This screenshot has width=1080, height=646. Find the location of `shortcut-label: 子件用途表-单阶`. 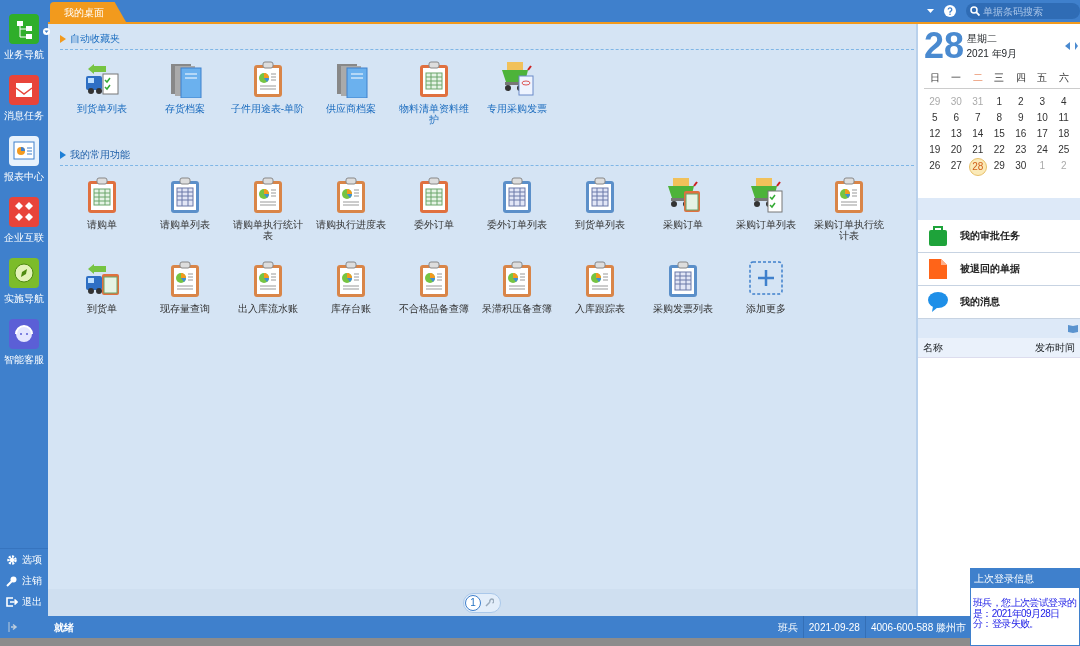

shortcut-label: 子件用途表-单阶 is located at coordinates (267, 109).